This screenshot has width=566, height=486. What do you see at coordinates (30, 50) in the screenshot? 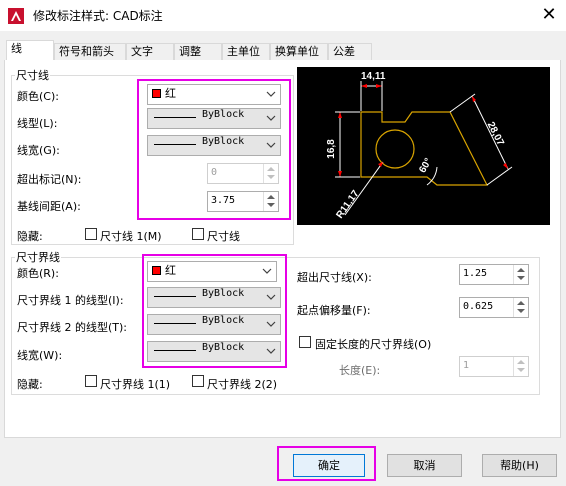
I see `tab-lines: 线` at bounding box center [30, 50].